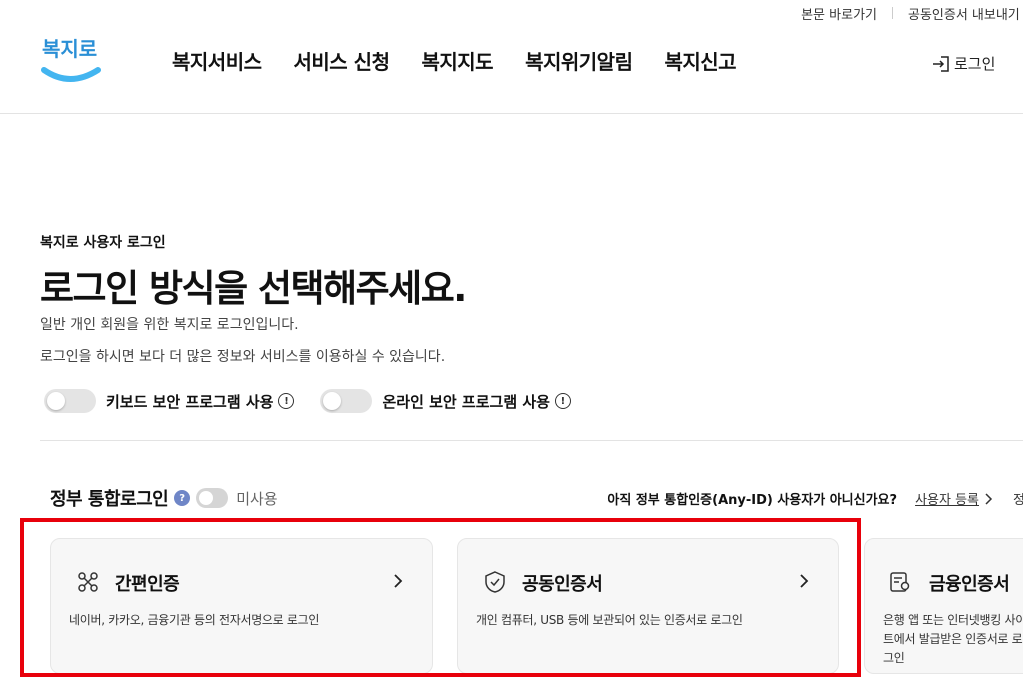  I want to click on nav-welfare-map: 복지지도, so click(457, 60).